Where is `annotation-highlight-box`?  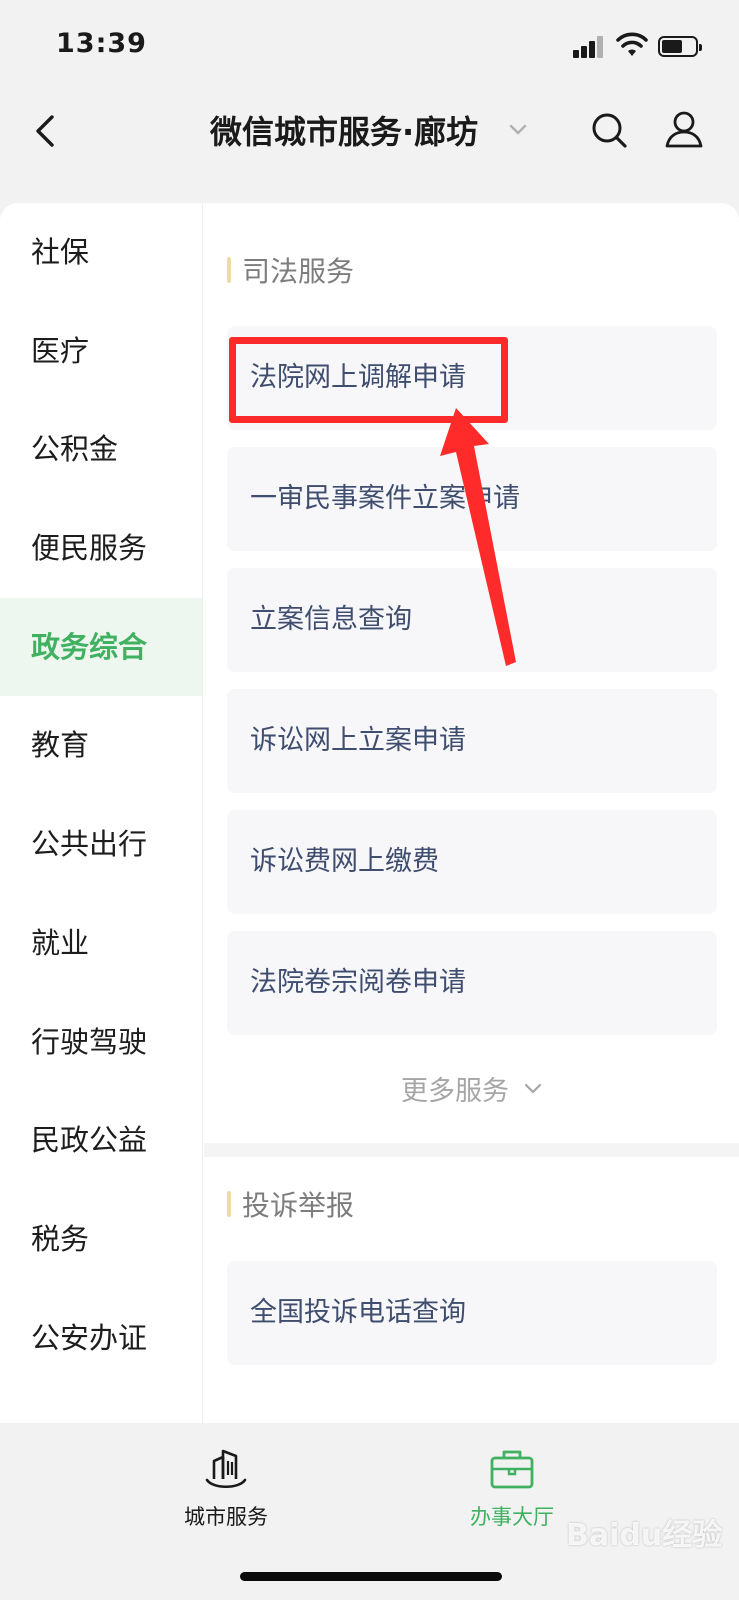
annotation-highlight-box is located at coordinates (368, 380).